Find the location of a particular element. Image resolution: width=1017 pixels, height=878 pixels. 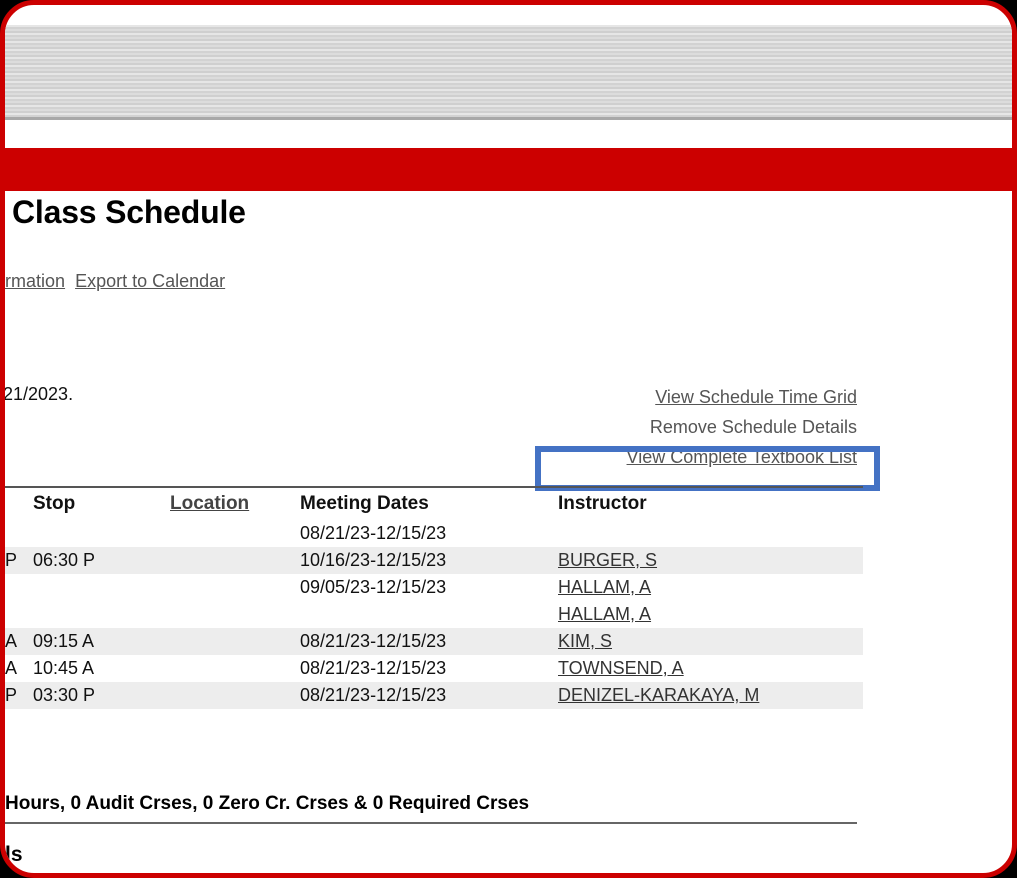

cell-stop: 10:45 A is located at coordinates (64, 668).